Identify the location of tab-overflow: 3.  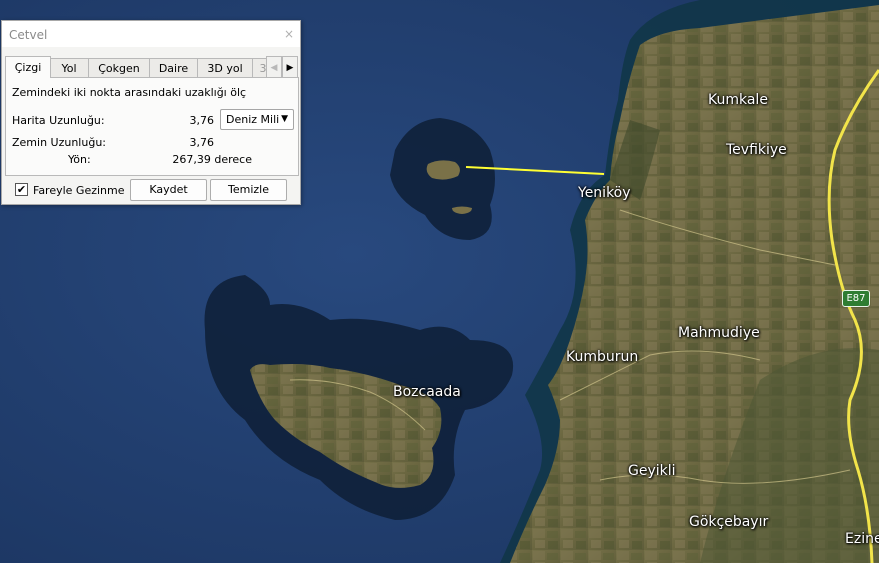
(259, 68).